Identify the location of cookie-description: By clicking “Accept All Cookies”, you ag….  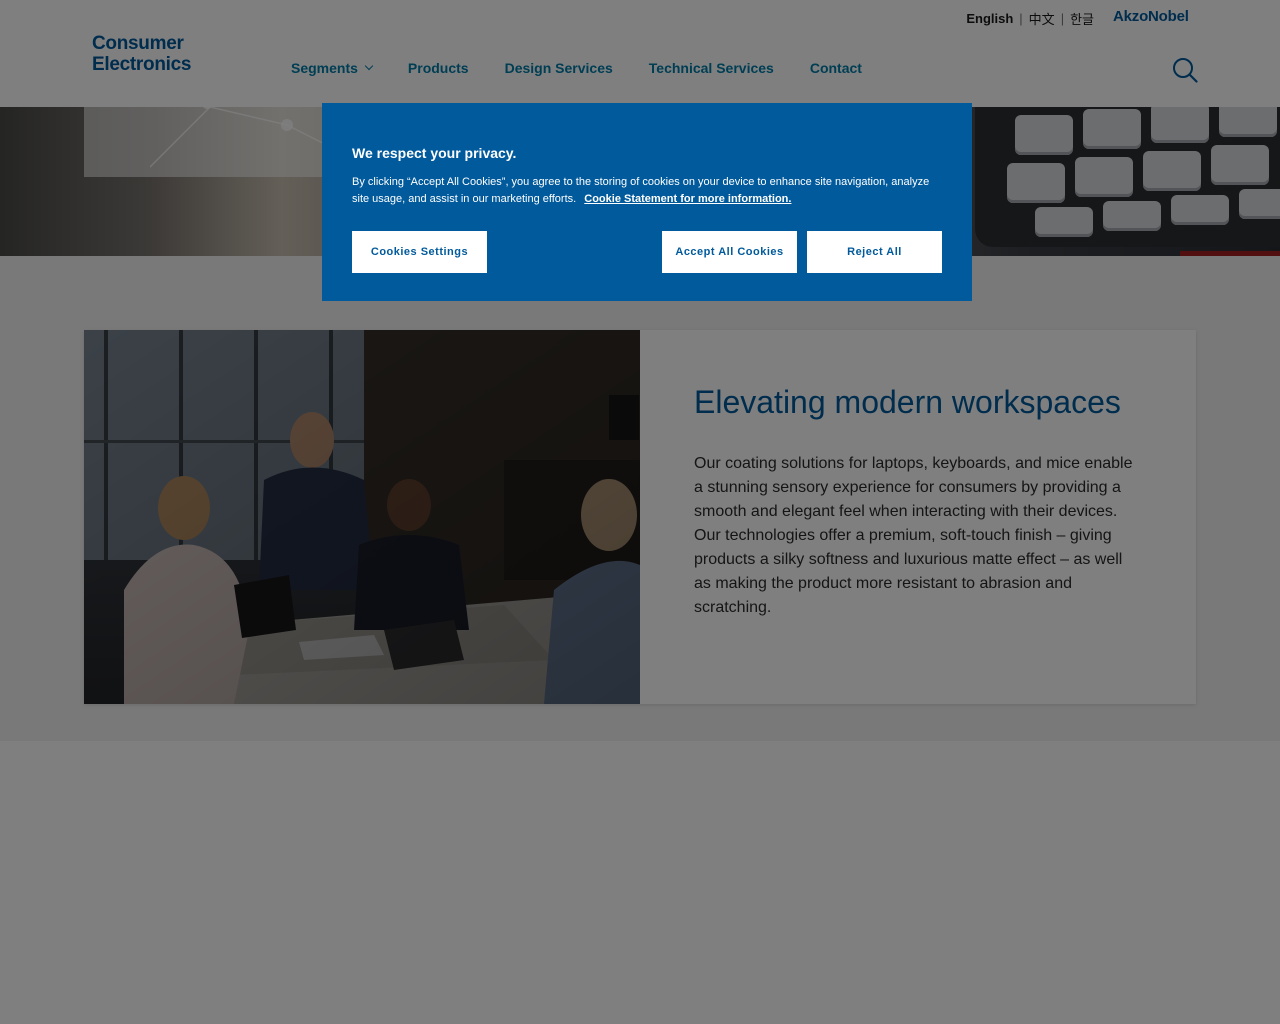
(647, 191).